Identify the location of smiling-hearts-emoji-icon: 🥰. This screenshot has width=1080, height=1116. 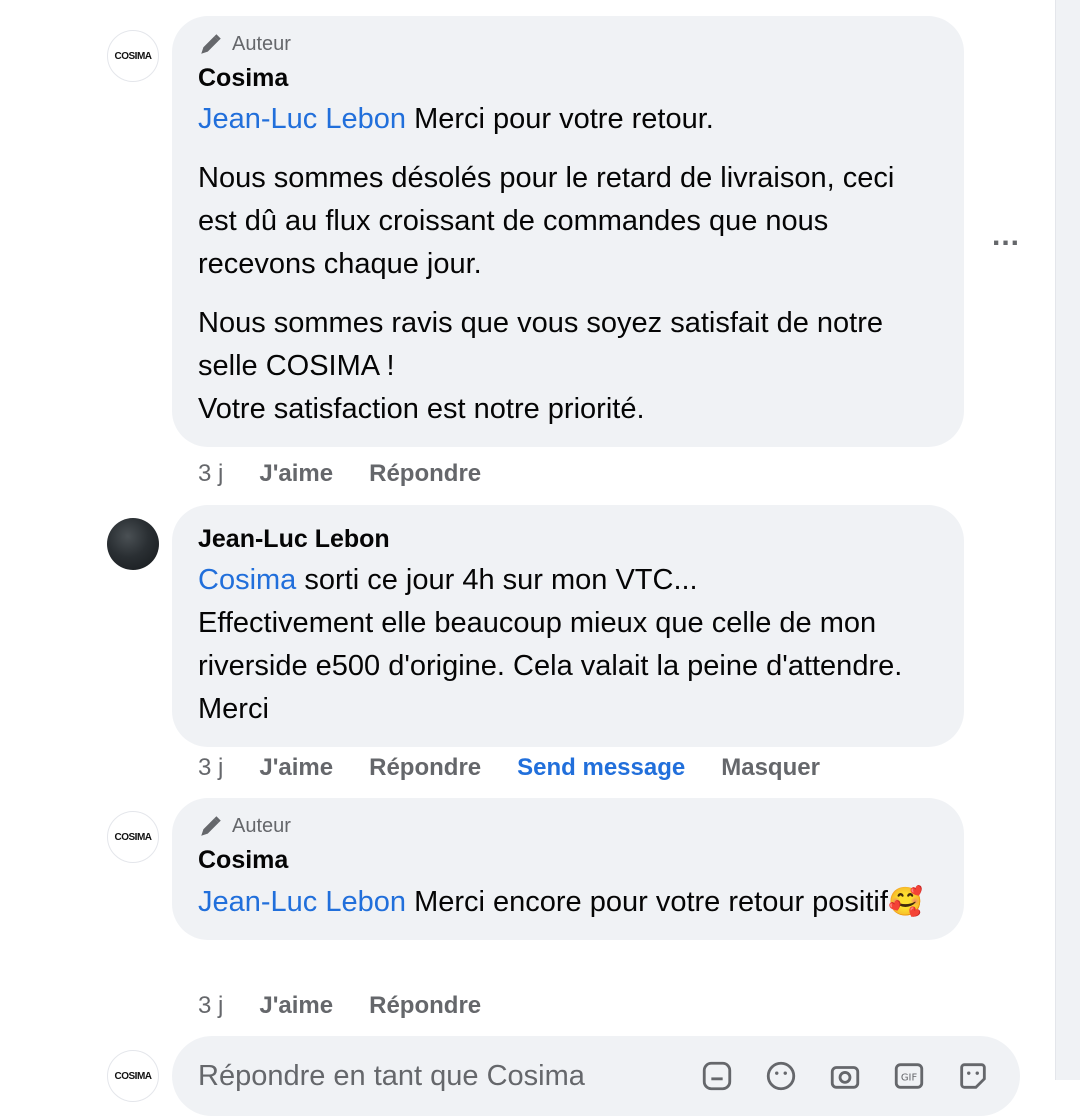
(905, 901).